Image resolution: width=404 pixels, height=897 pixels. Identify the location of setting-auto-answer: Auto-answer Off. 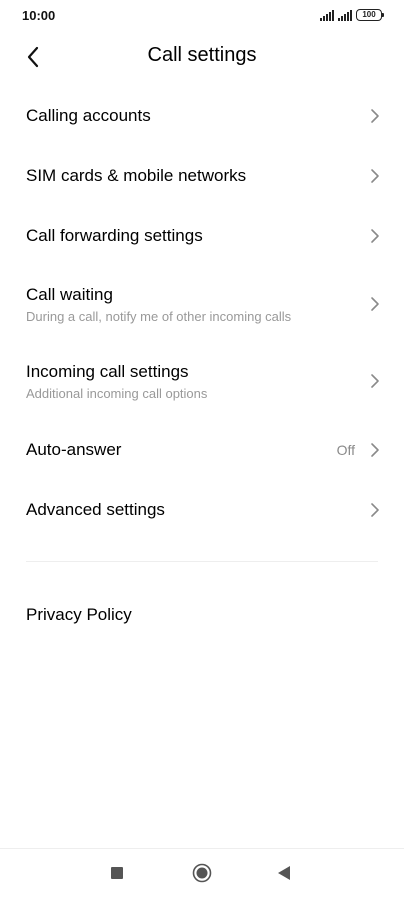
(202, 450).